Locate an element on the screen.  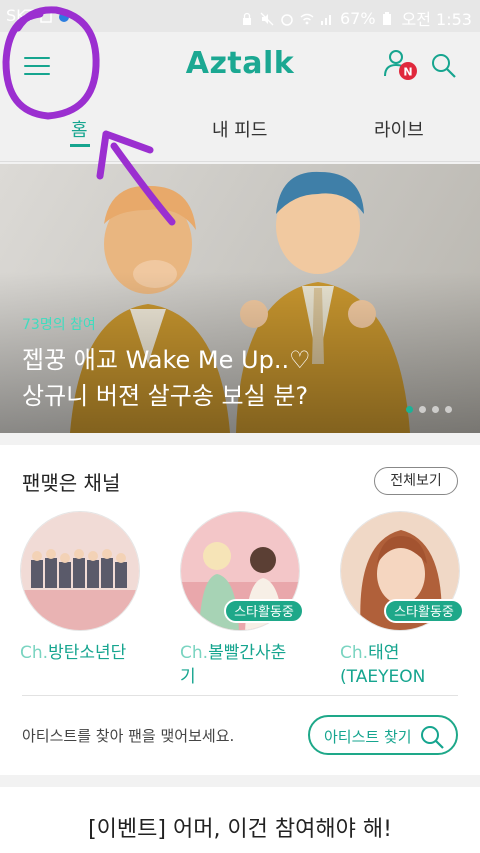
tab-my-feed: 내 피드 is located at coordinates (239, 129).